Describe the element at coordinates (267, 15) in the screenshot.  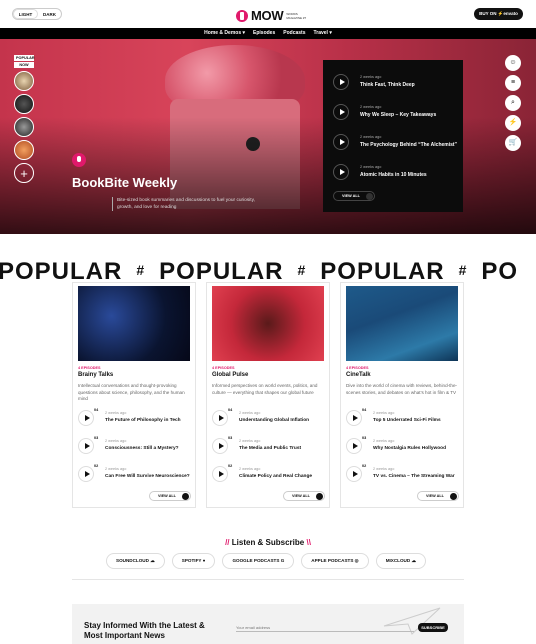
I see `logo-text: MOW` at that location.